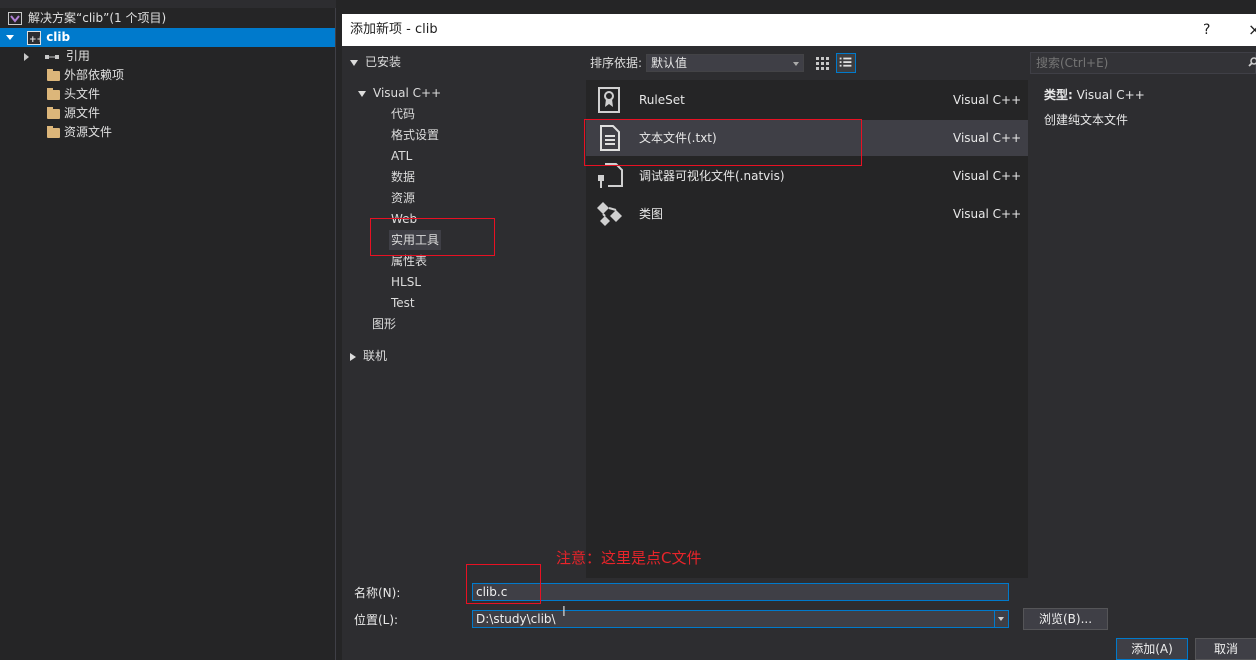 The width and height of the screenshot is (1256, 660). What do you see at coordinates (1058, 95) in the screenshot?
I see `info-type-label: 类型:` at bounding box center [1058, 95].